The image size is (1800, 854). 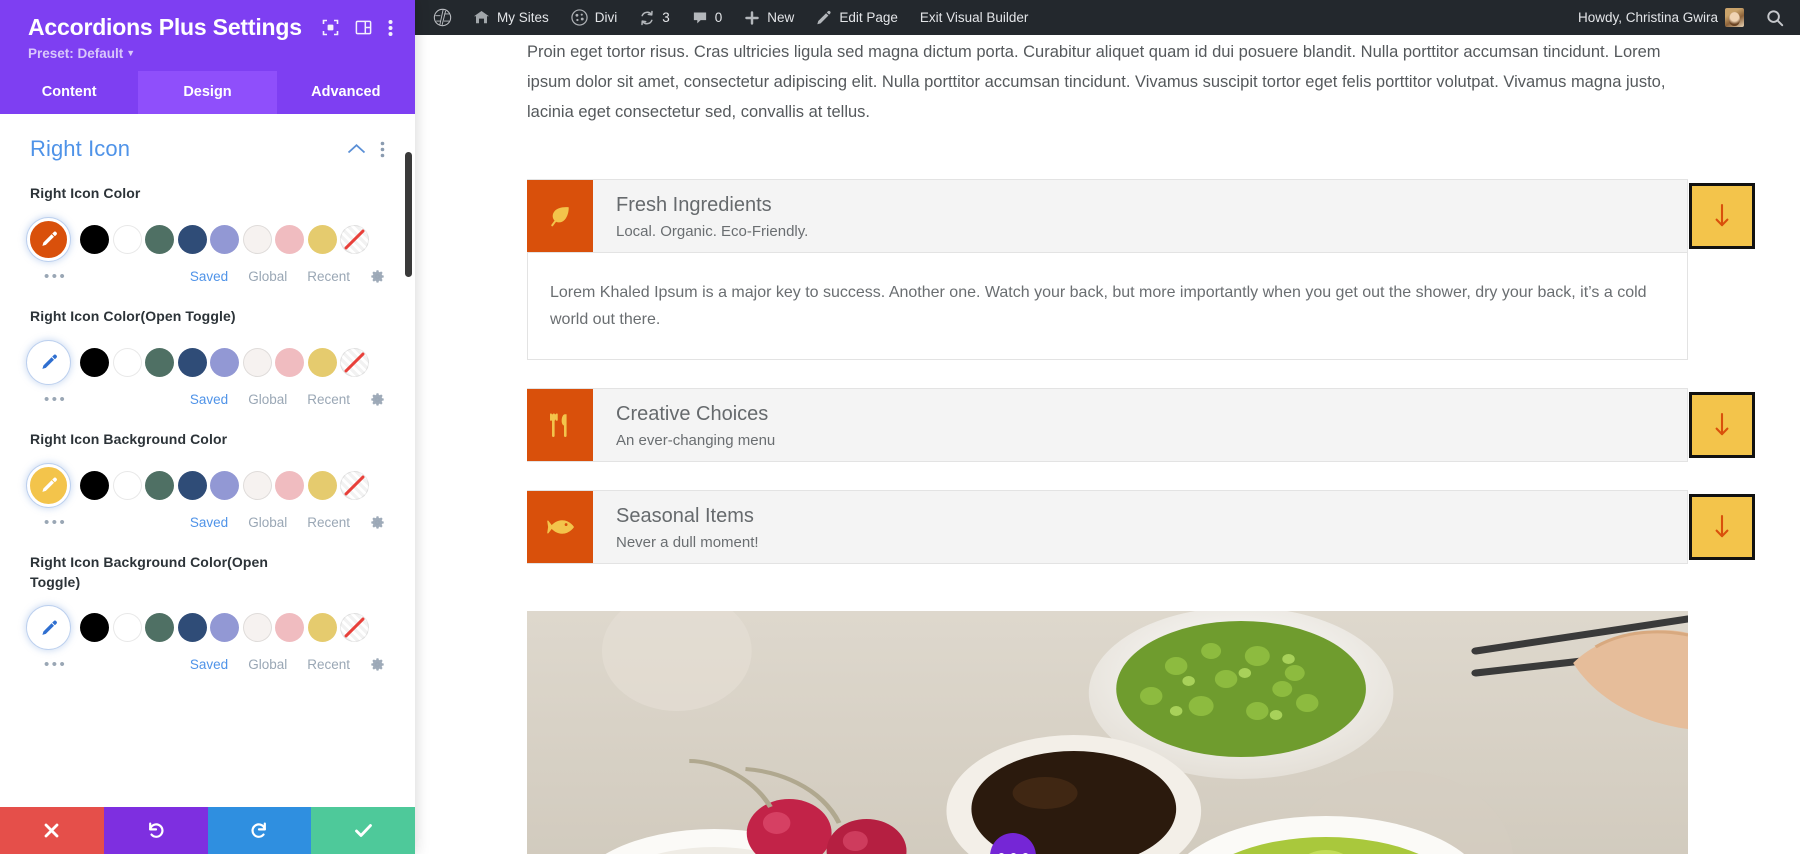 I want to click on comment-bubble-icon, so click(x=700, y=18).